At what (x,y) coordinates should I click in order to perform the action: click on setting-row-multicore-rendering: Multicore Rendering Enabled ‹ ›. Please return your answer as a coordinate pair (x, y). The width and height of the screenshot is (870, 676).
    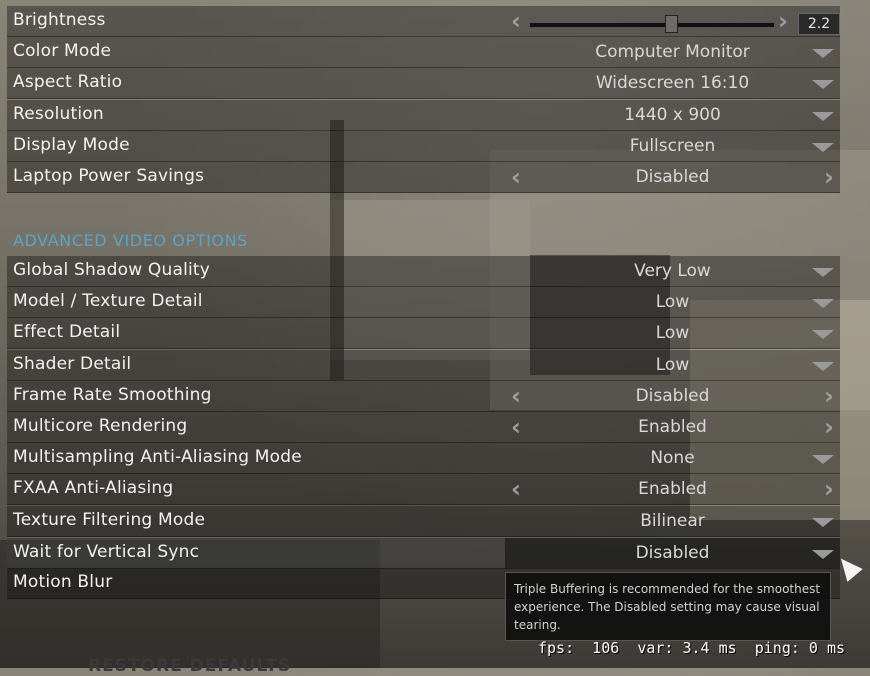
    Looking at the image, I should click on (423, 427).